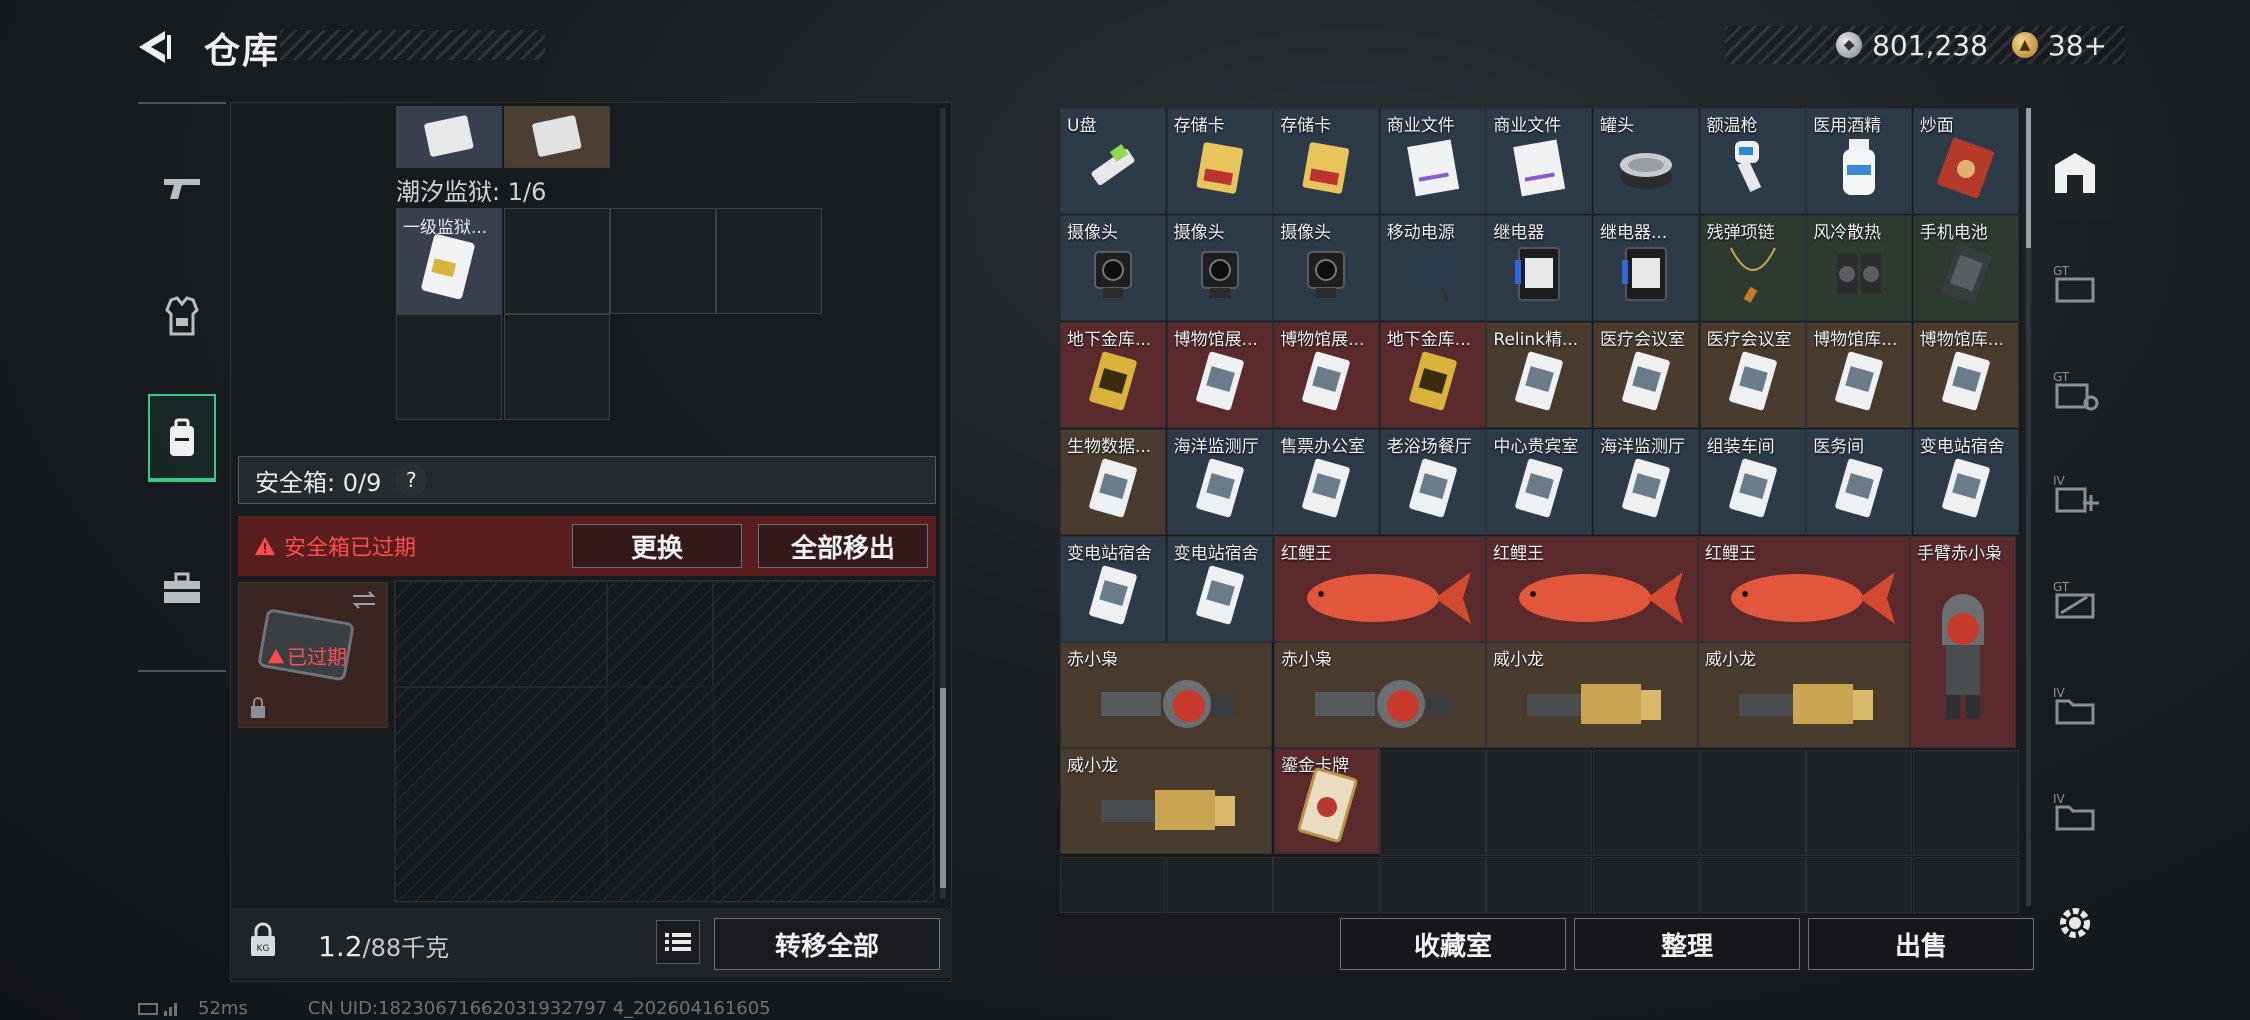 The width and height of the screenshot is (2250, 1020). What do you see at coordinates (1687, 944) in the screenshot?
I see `organize-button: 整理` at bounding box center [1687, 944].